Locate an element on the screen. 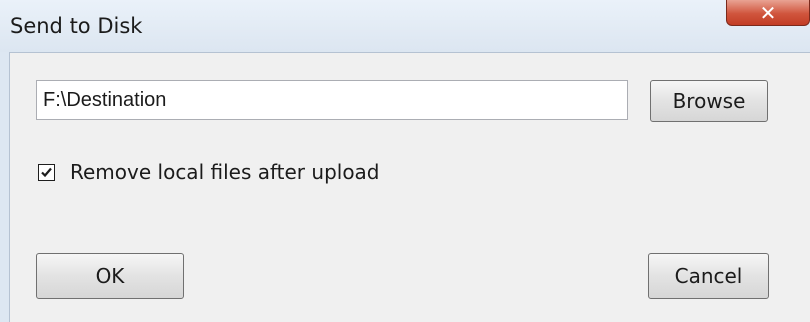  cancel-button-label: Cancel is located at coordinates (708, 276).